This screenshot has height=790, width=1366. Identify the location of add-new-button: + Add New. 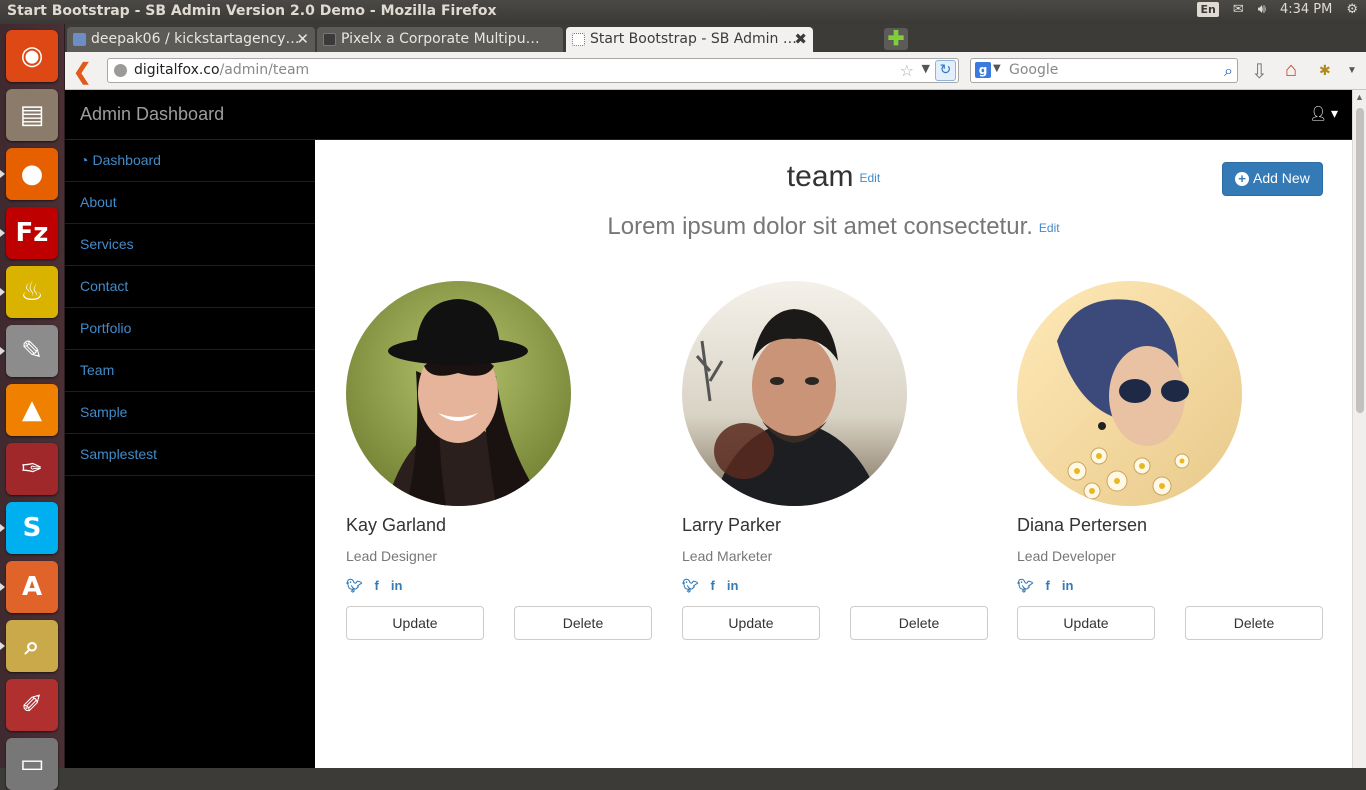
(1272, 179).